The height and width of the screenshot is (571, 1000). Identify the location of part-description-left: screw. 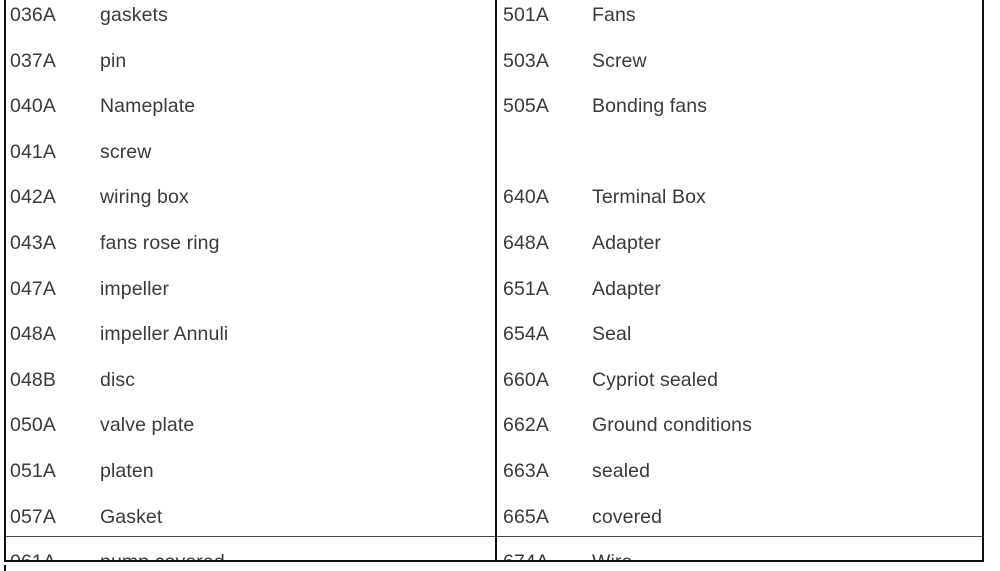
(126, 151).